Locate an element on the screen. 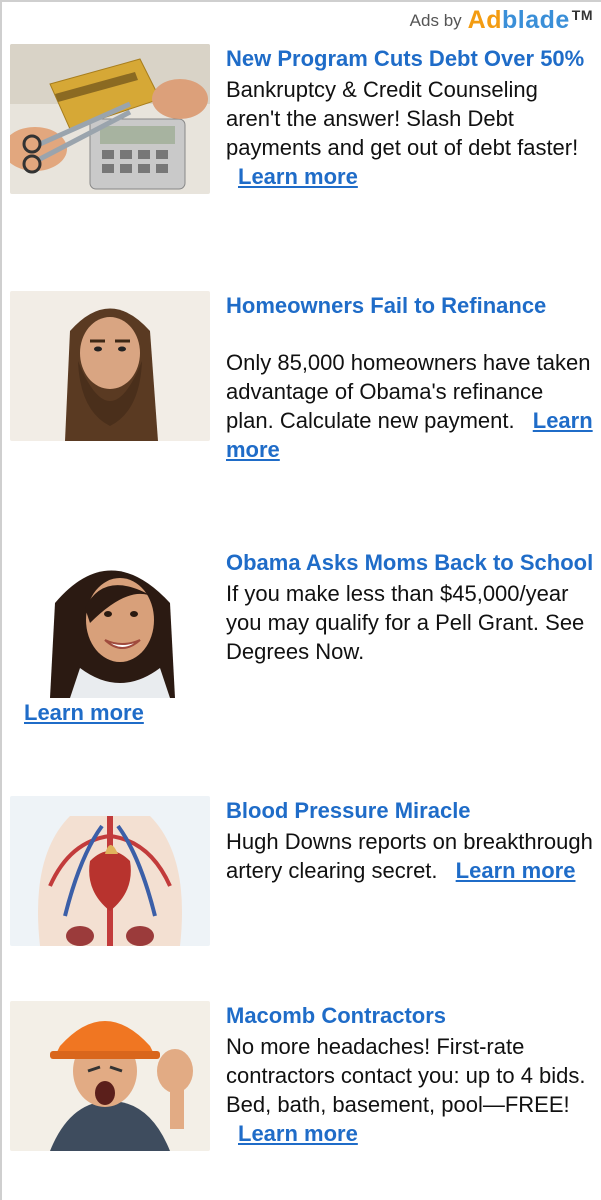  ads-by-label: Ads by is located at coordinates (435, 20).